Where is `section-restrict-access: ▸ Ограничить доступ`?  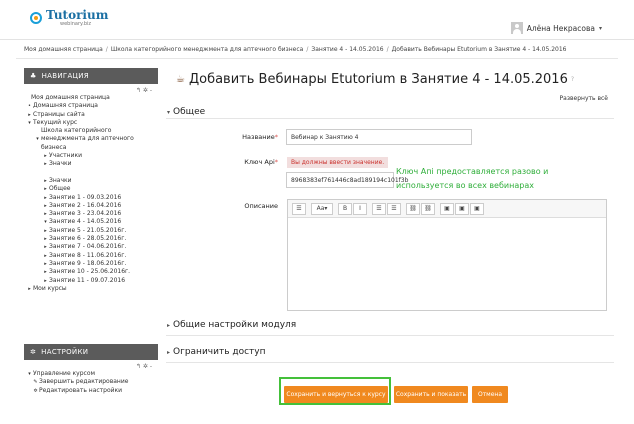
section-restrict-access: ▸ Ограничить доступ is located at coordinates (216, 352).